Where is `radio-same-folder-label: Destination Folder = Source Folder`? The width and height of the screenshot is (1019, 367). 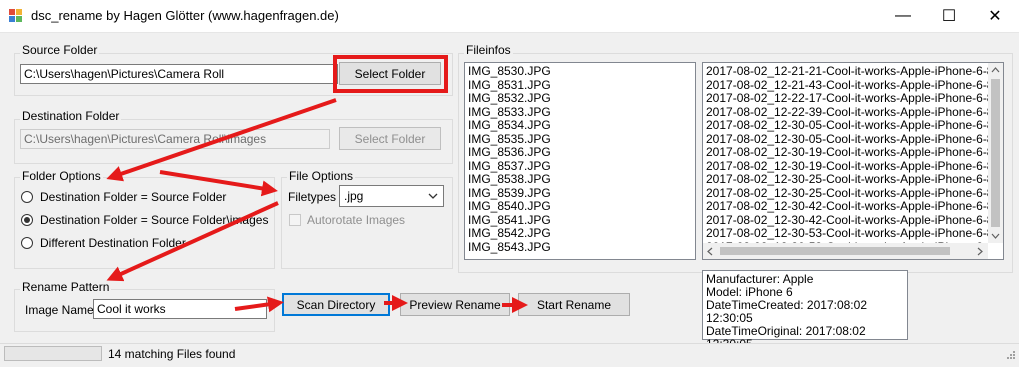 radio-same-folder-label: Destination Folder = Source Folder is located at coordinates (133, 197).